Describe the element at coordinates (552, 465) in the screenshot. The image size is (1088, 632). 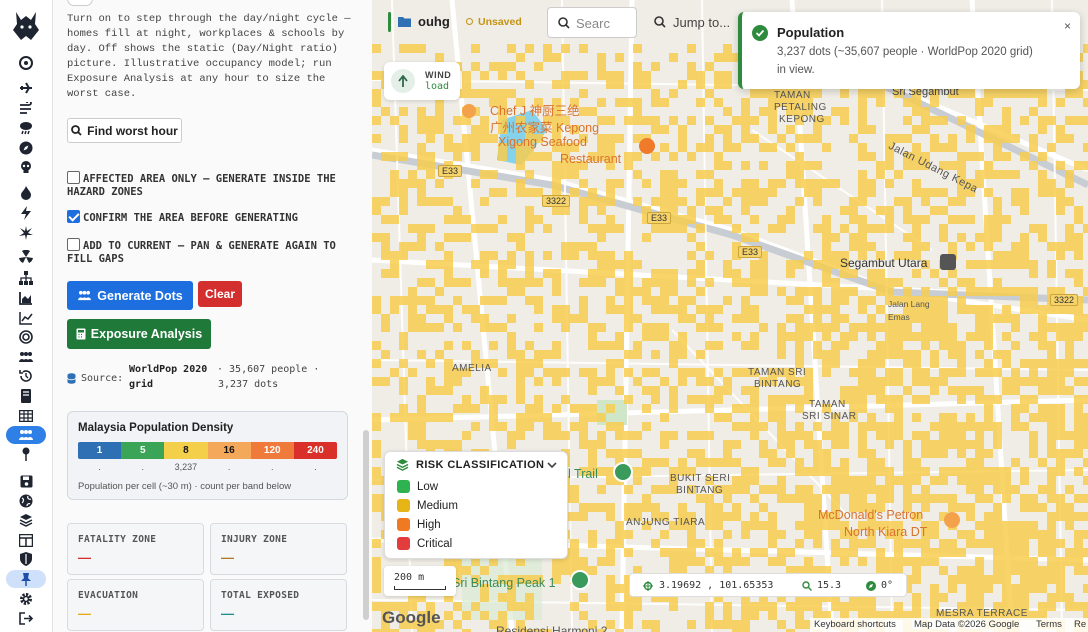
I see `chevron-down-icon` at that location.